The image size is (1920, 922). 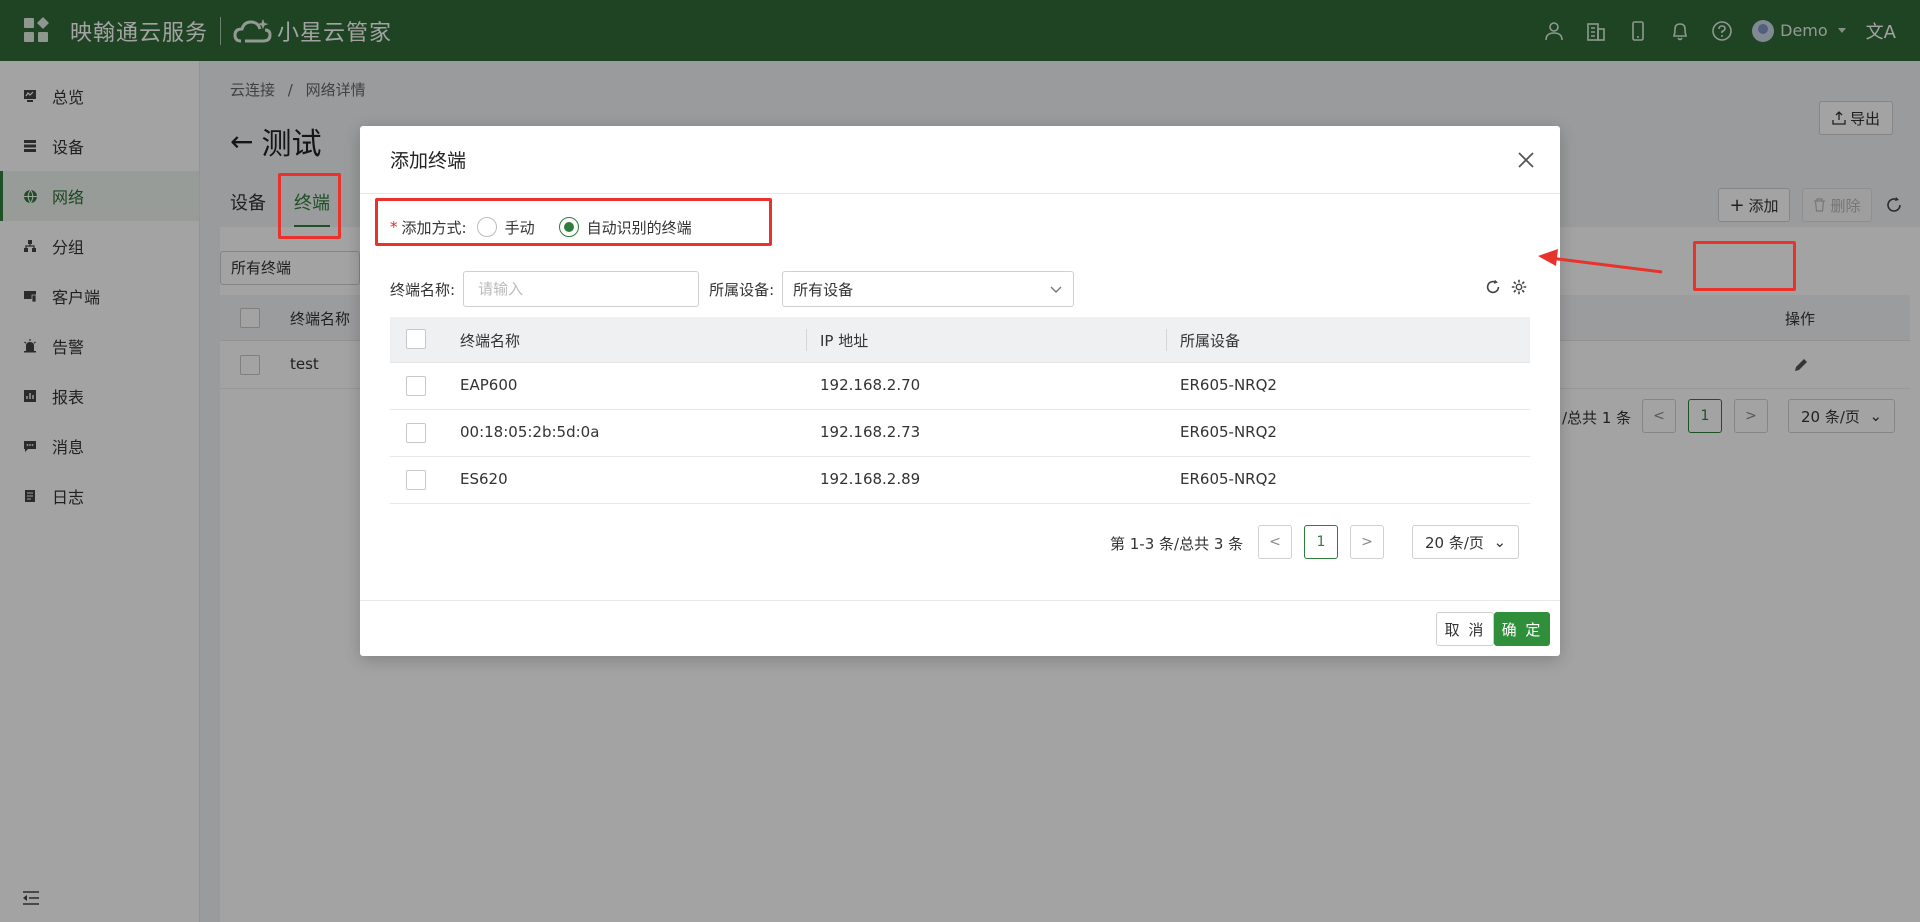 I want to click on annotation-highlight-tab, so click(x=309, y=206).